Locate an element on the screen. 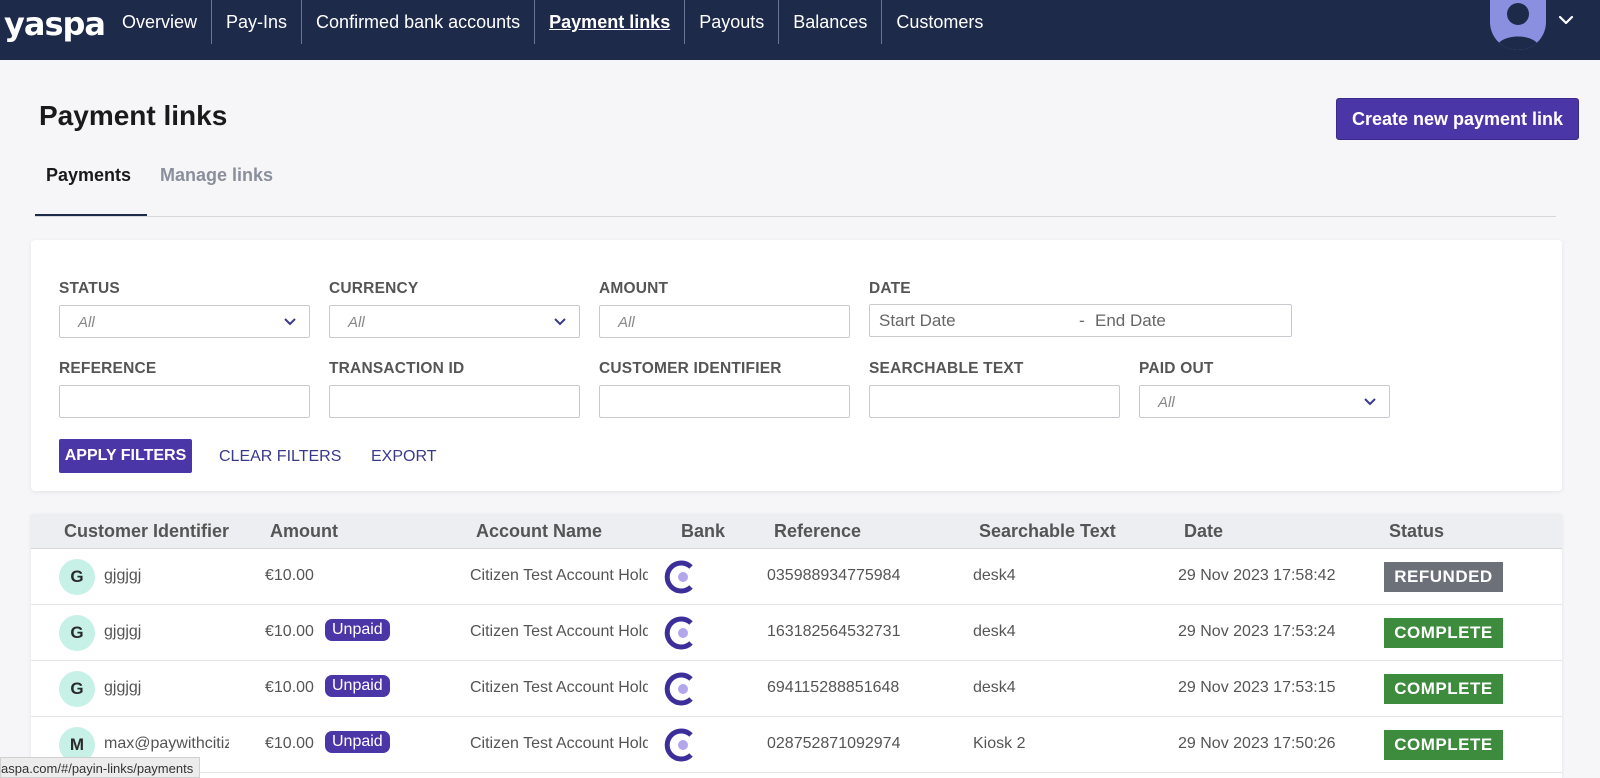  status-filter-label: STATUS is located at coordinates (89, 288).